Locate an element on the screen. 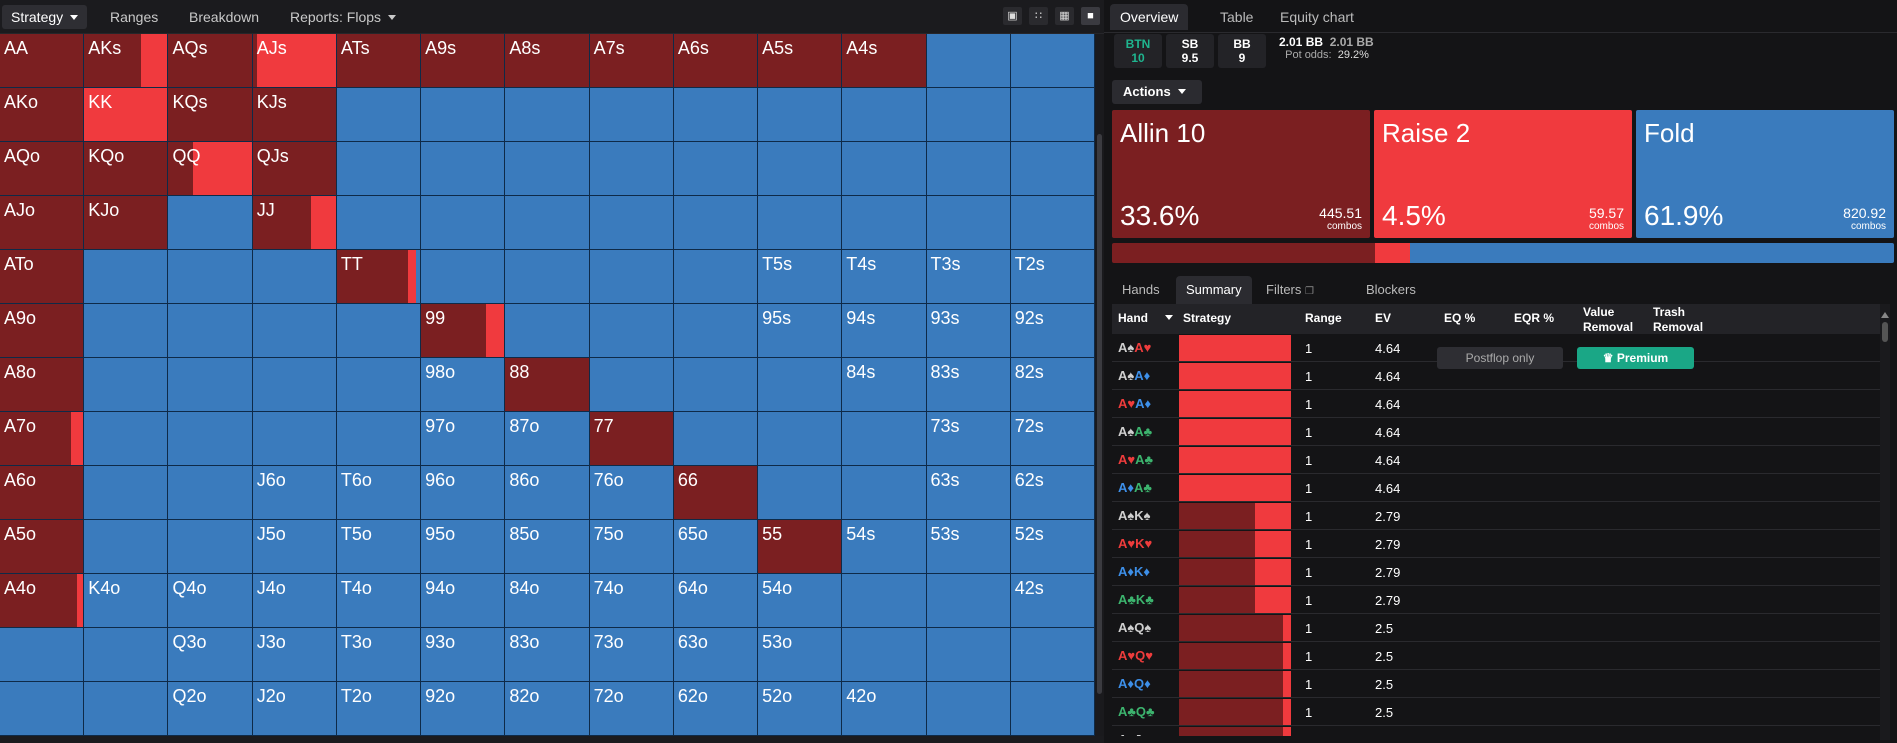 This screenshot has height=743, width=1897. grid-cell: AJs is located at coordinates (294, 61).